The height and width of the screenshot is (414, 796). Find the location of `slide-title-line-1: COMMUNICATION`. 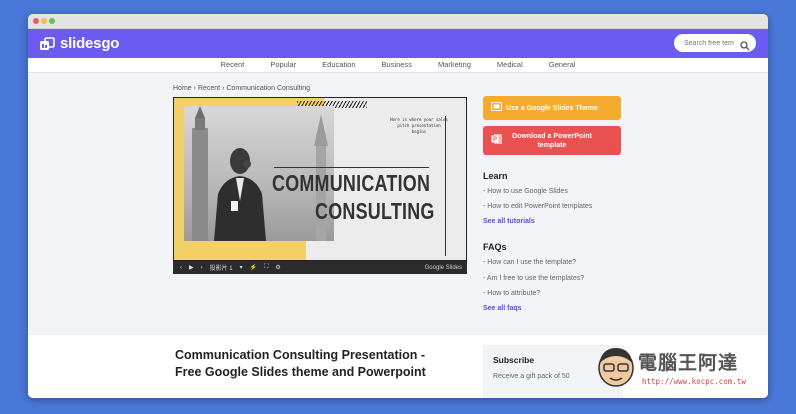

slide-title-line-1: COMMUNICATION is located at coordinates (351, 183).